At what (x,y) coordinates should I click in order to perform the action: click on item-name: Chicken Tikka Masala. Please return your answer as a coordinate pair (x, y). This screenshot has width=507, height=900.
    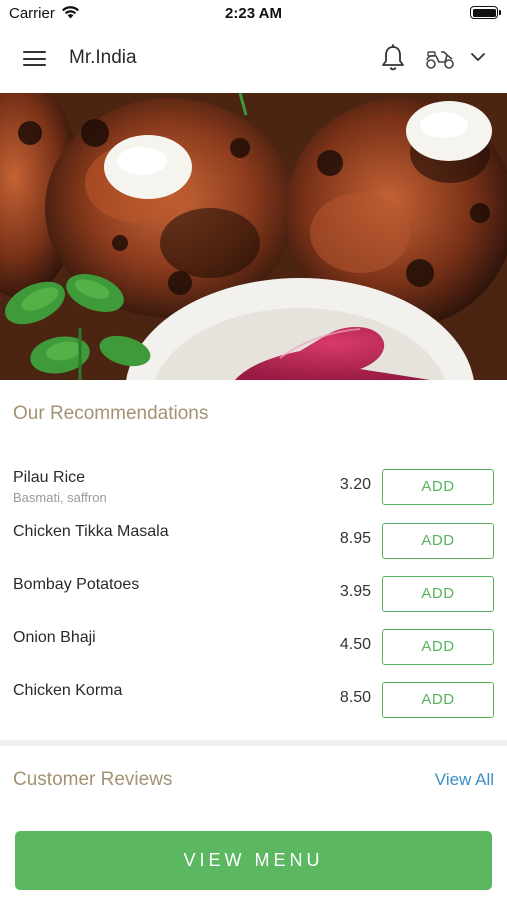
    Looking at the image, I should click on (91, 531).